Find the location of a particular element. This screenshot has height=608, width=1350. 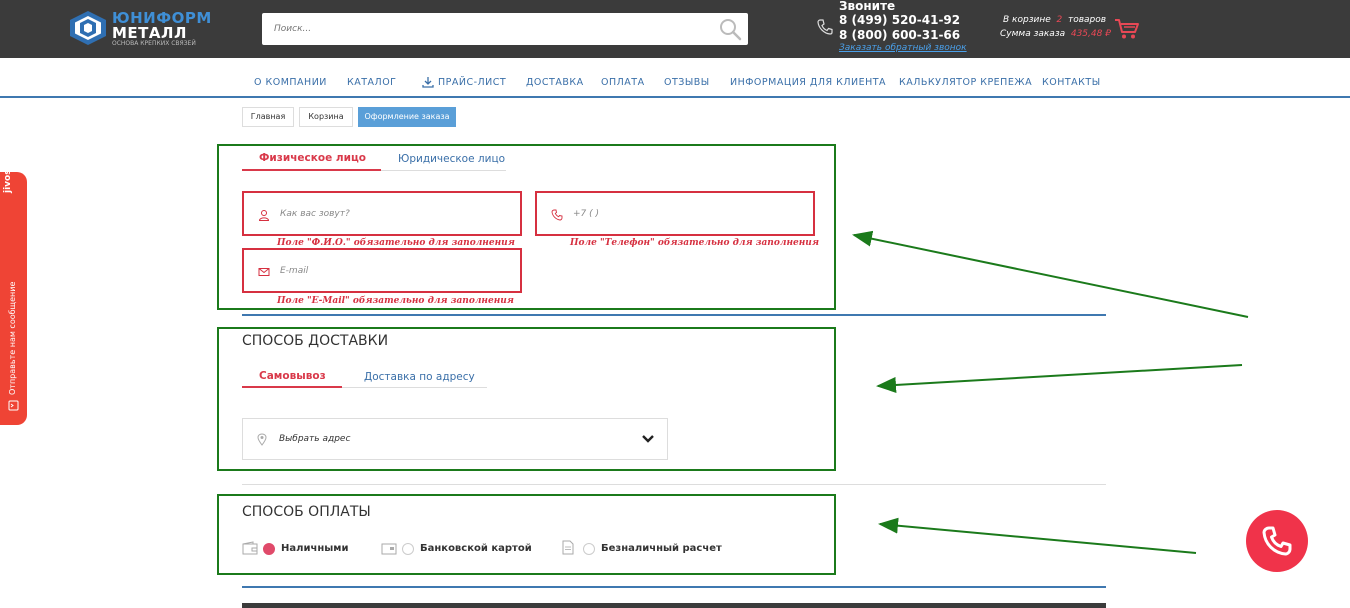

chevron-down-icon is located at coordinates (648, 439).